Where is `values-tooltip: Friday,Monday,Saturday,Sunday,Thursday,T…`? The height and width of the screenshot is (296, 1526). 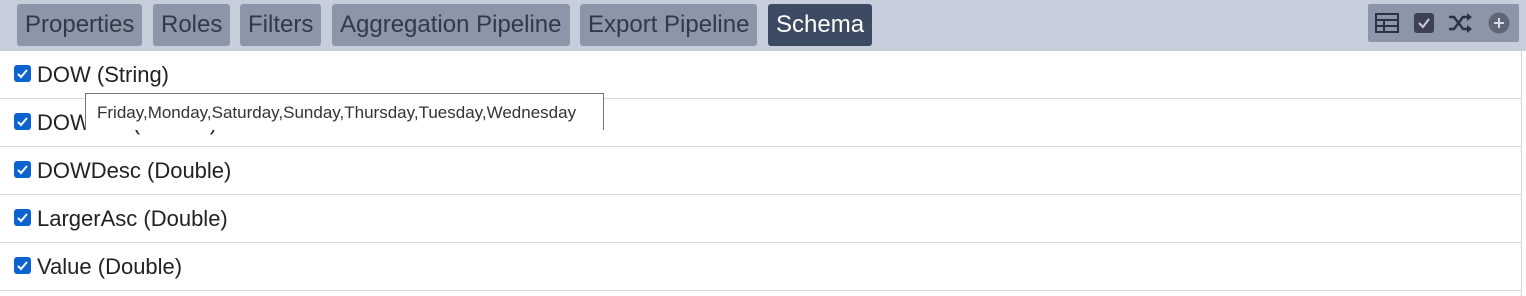 values-tooltip: Friday,Monday,Saturday,Sunday,Thursday,T… is located at coordinates (344, 111).